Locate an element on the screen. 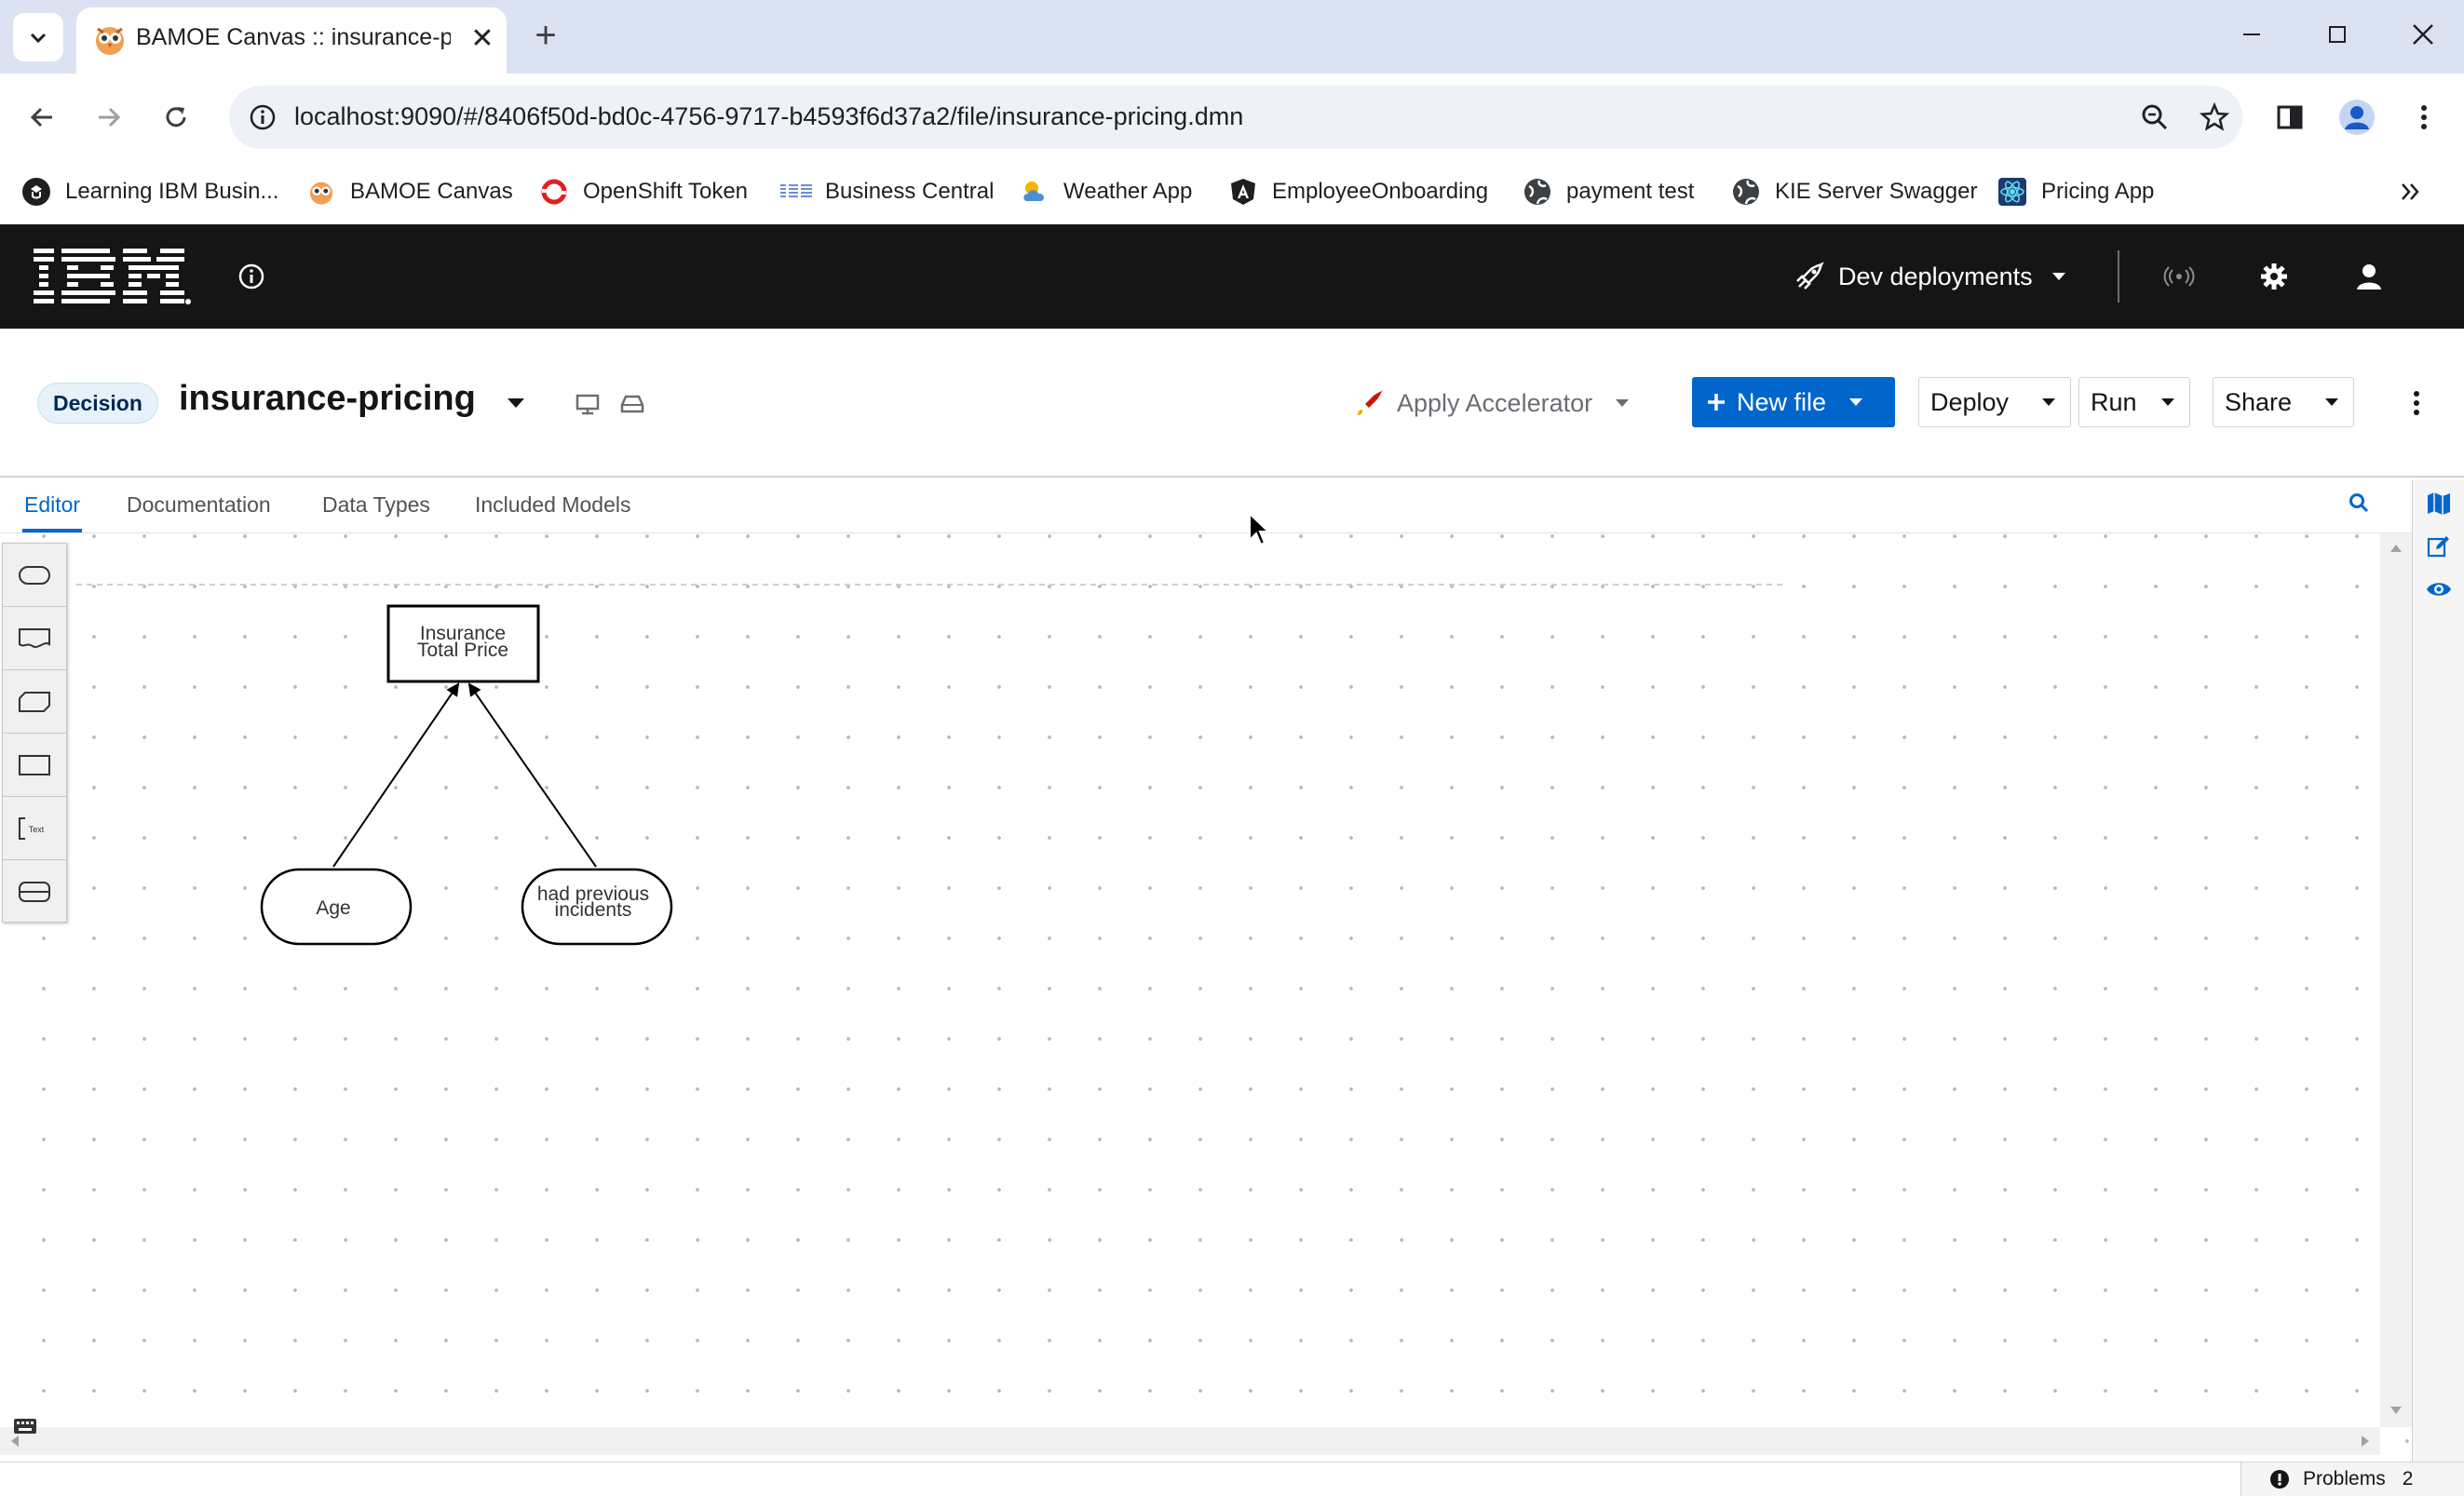 The image size is (2464, 1496). input-data-node: Age is located at coordinates (336, 907).